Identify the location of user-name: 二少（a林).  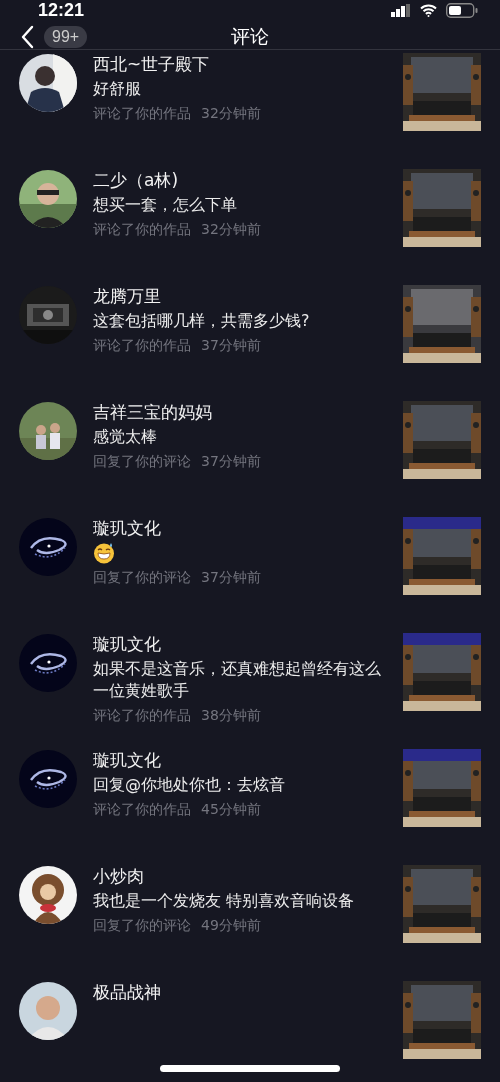
(241, 180).